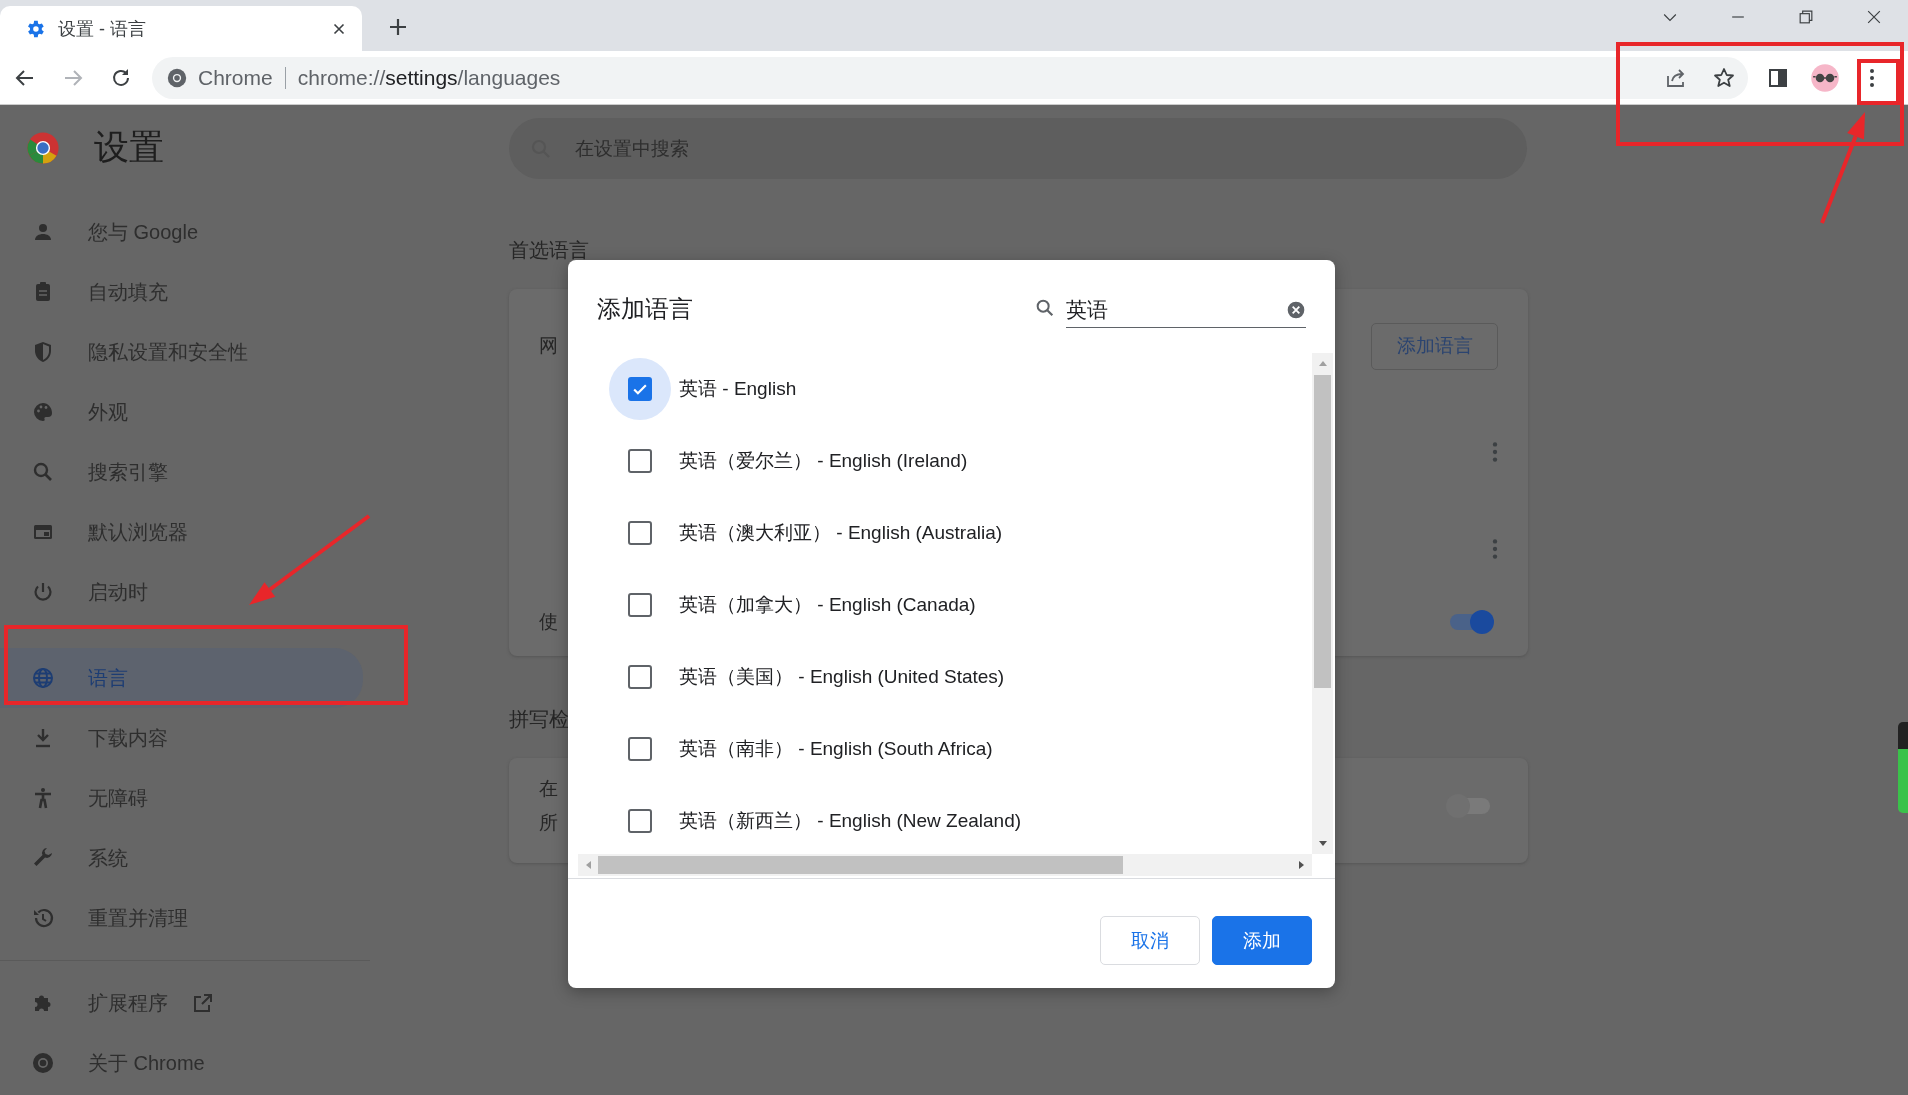  What do you see at coordinates (181, 918) in the screenshot?
I see `nav-item: 重置并清理` at bounding box center [181, 918].